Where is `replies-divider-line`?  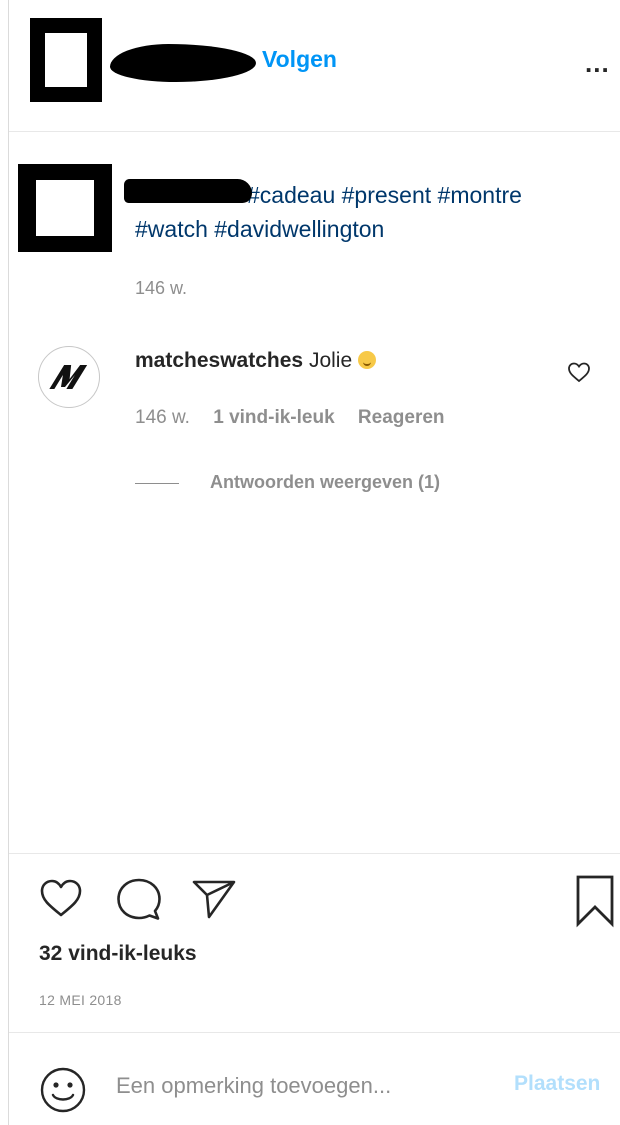
replies-divider-line is located at coordinates (157, 483).